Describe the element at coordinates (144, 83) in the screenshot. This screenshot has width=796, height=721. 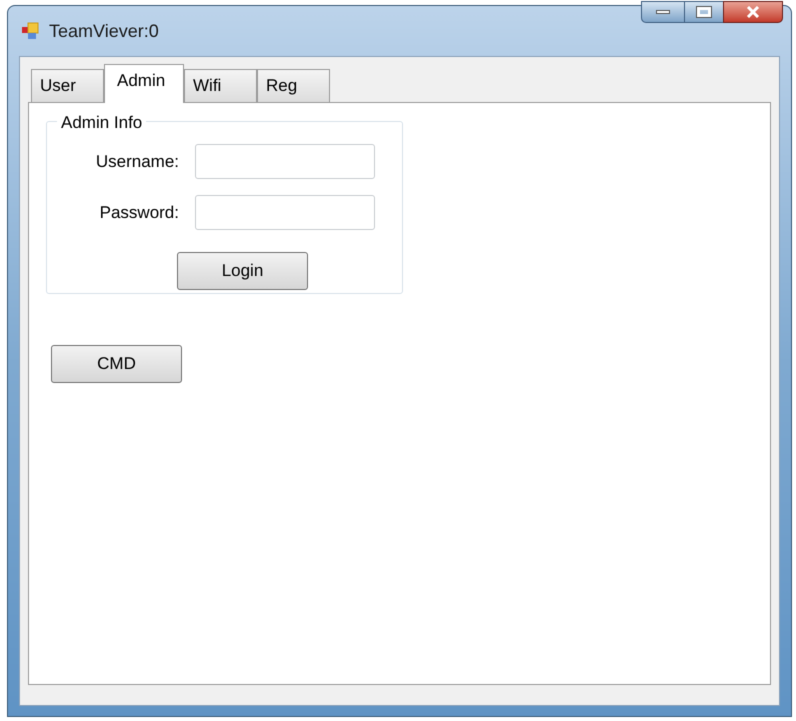
I see `tab: Admin` at that location.